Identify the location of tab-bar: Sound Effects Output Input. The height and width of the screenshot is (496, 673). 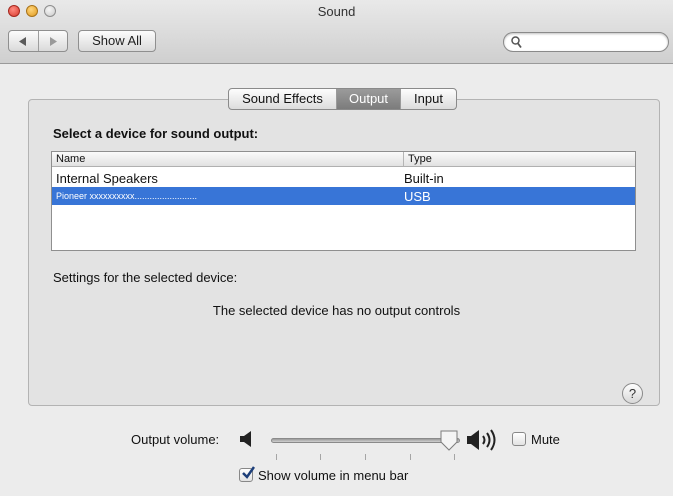
(342, 99).